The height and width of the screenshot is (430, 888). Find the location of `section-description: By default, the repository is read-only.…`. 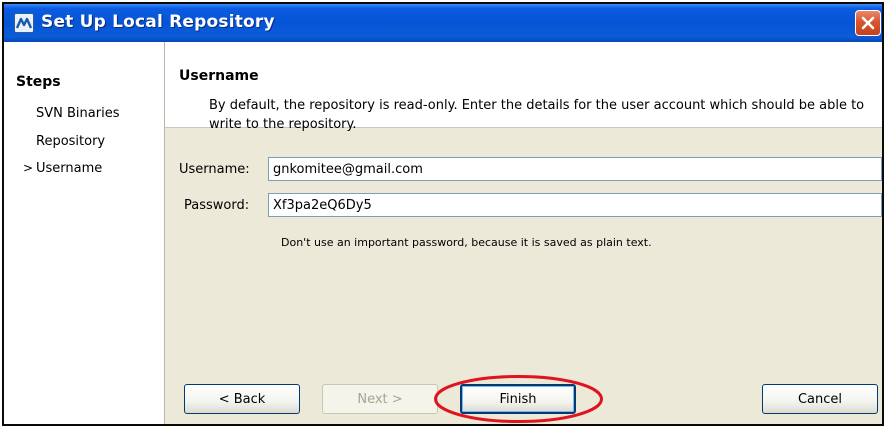

section-description: By default, the repository is read-only.… is located at coordinates (537, 115).